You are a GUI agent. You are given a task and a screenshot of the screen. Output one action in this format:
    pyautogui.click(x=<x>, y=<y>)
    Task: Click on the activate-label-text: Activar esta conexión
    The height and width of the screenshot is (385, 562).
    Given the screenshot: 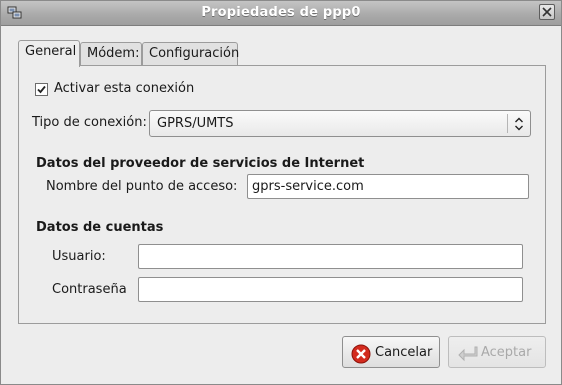 What is the action you would take?
    pyautogui.click(x=124, y=88)
    